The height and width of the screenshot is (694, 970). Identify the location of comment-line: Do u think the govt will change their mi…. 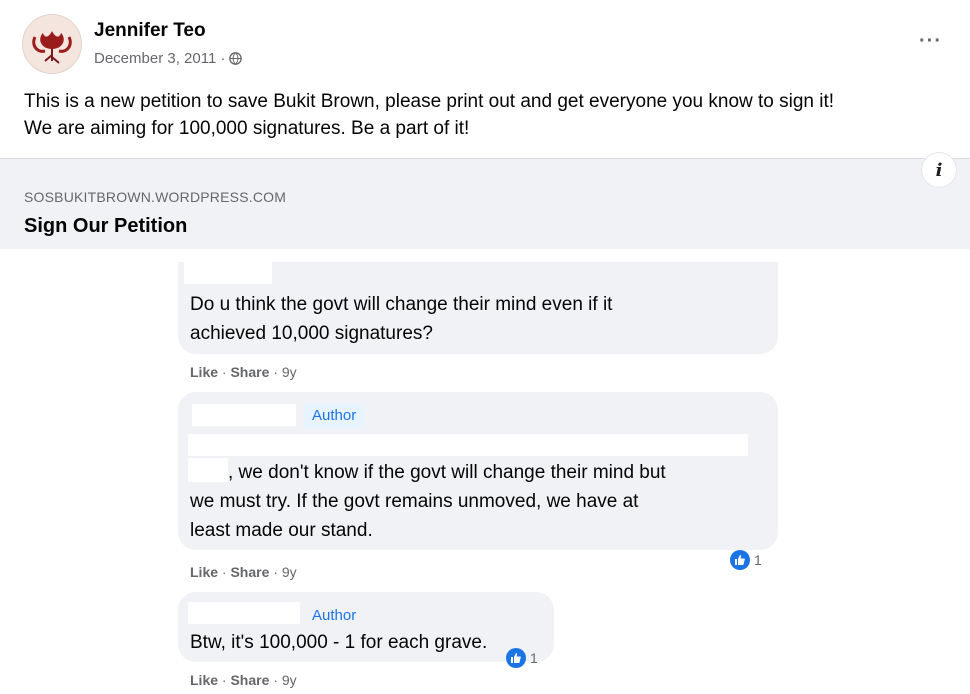
(401, 304).